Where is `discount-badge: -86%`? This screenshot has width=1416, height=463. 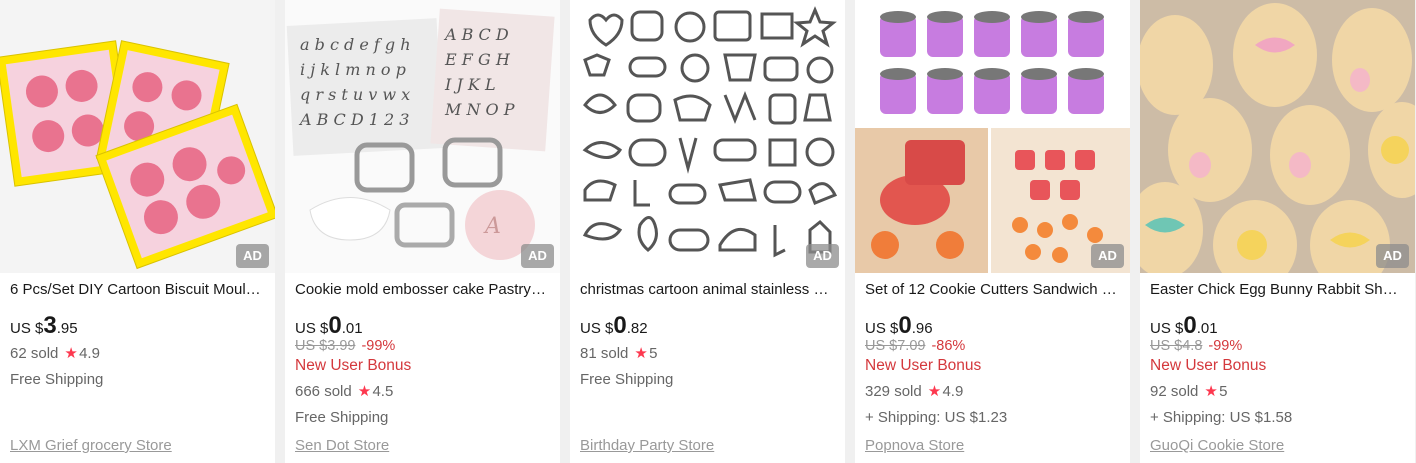 discount-badge: -86% is located at coordinates (948, 346).